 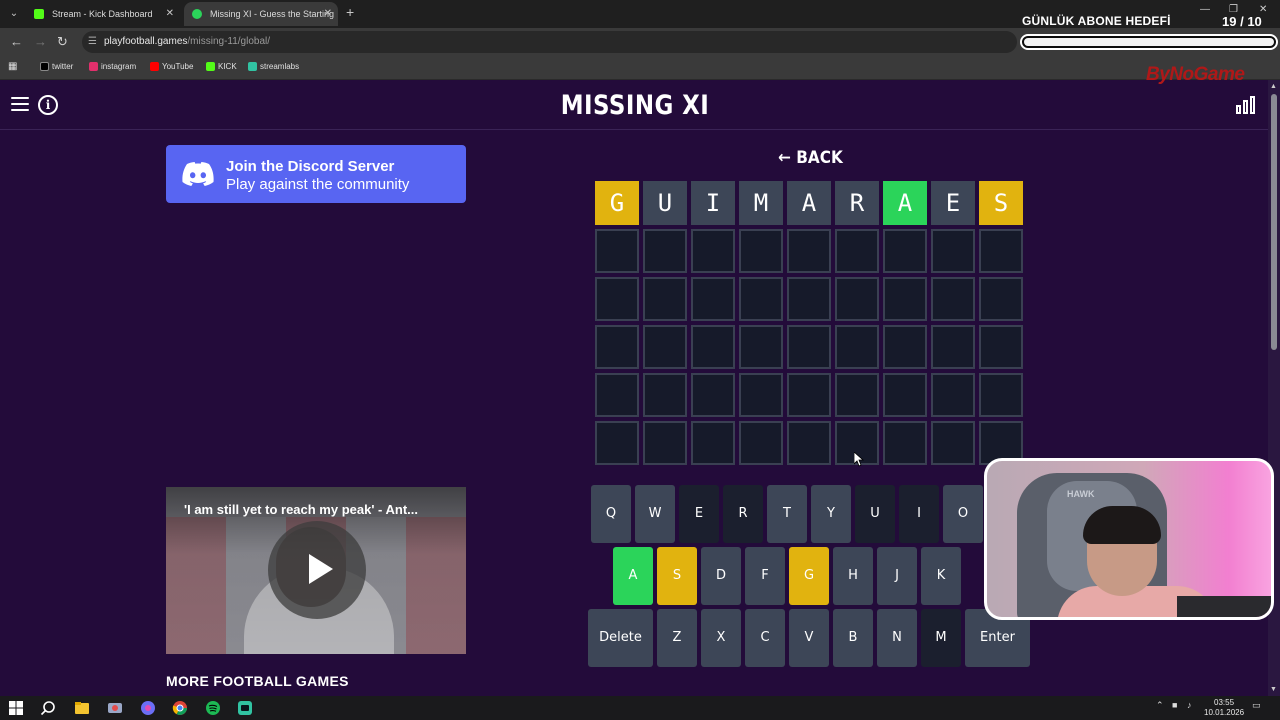 I want to click on key-r: R, so click(x=743, y=514).